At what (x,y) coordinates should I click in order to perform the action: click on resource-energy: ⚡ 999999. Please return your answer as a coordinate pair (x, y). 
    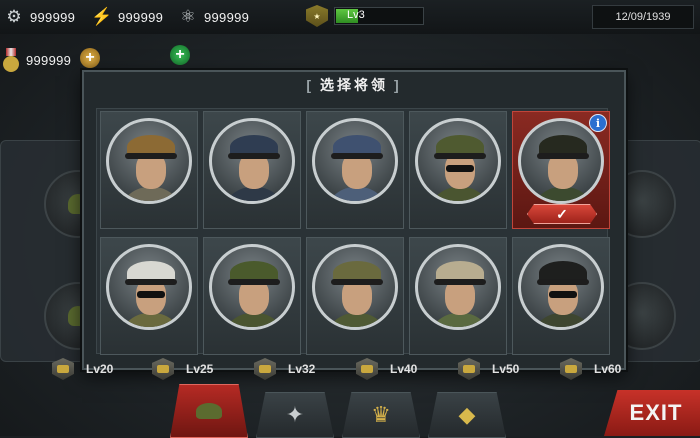
    Looking at the image, I should click on (127, 17).